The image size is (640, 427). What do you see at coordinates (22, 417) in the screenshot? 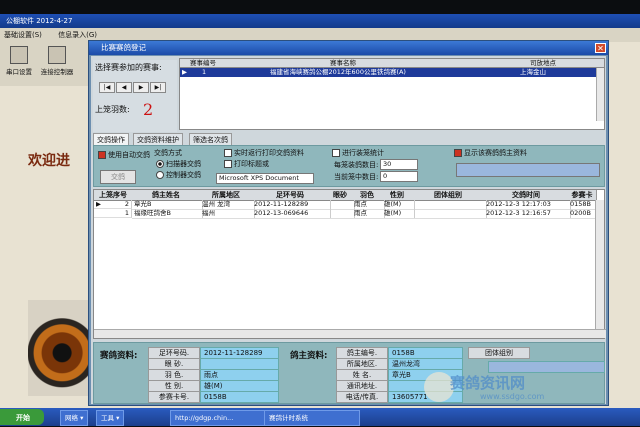
I see `start-button: 开始` at bounding box center [22, 417].